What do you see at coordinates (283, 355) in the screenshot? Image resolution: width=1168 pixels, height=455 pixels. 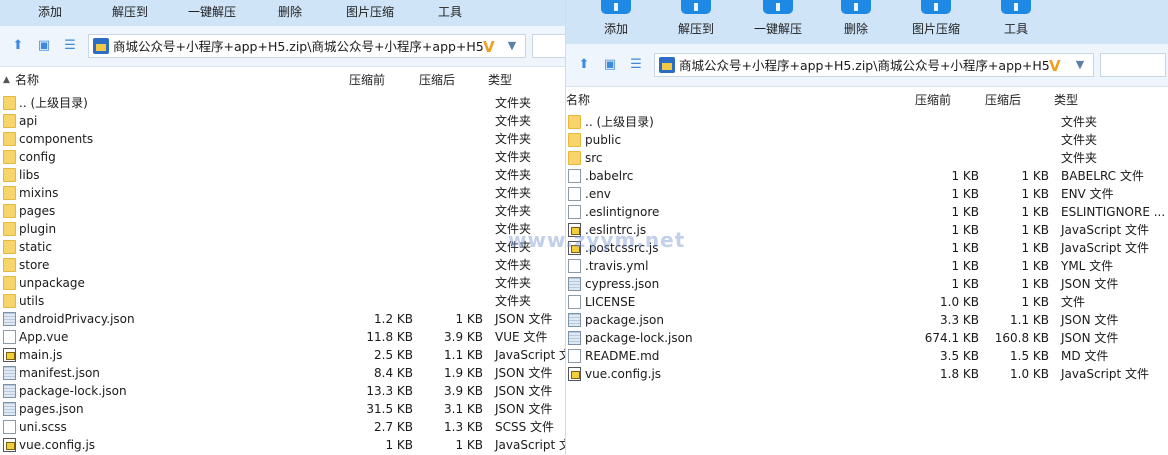 I see `list-item: main.js 2.5 KB 1.1 KB JavaScript 文` at bounding box center [283, 355].